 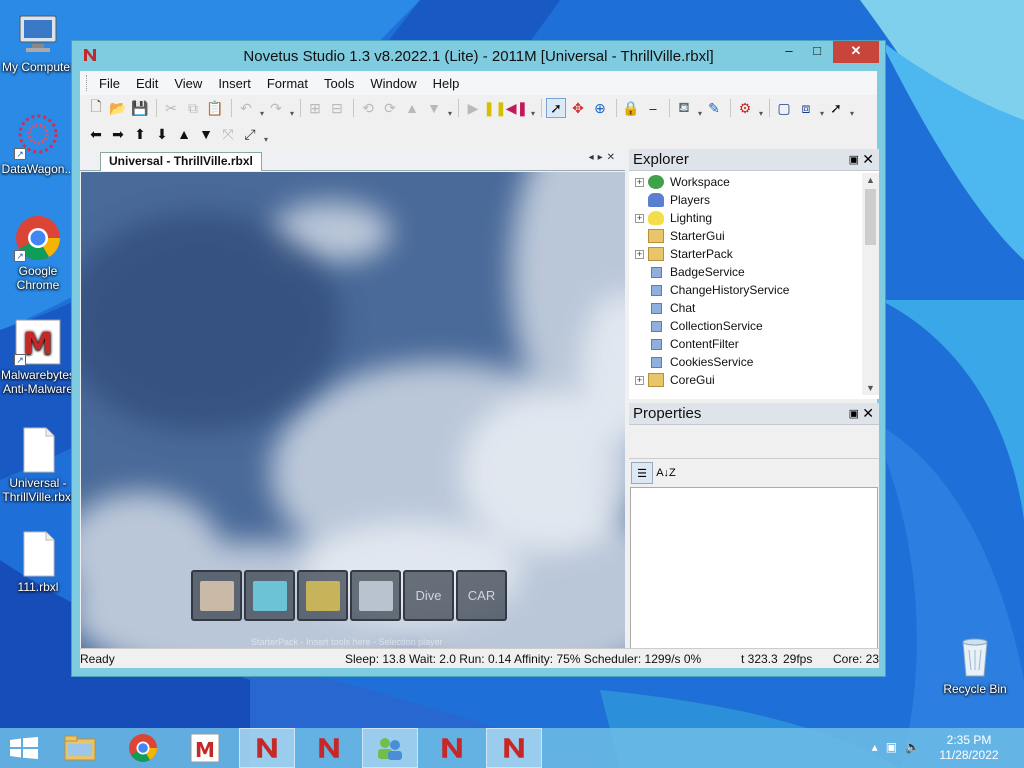 I want to click on menu-format: Format, so click(x=287, y=83).